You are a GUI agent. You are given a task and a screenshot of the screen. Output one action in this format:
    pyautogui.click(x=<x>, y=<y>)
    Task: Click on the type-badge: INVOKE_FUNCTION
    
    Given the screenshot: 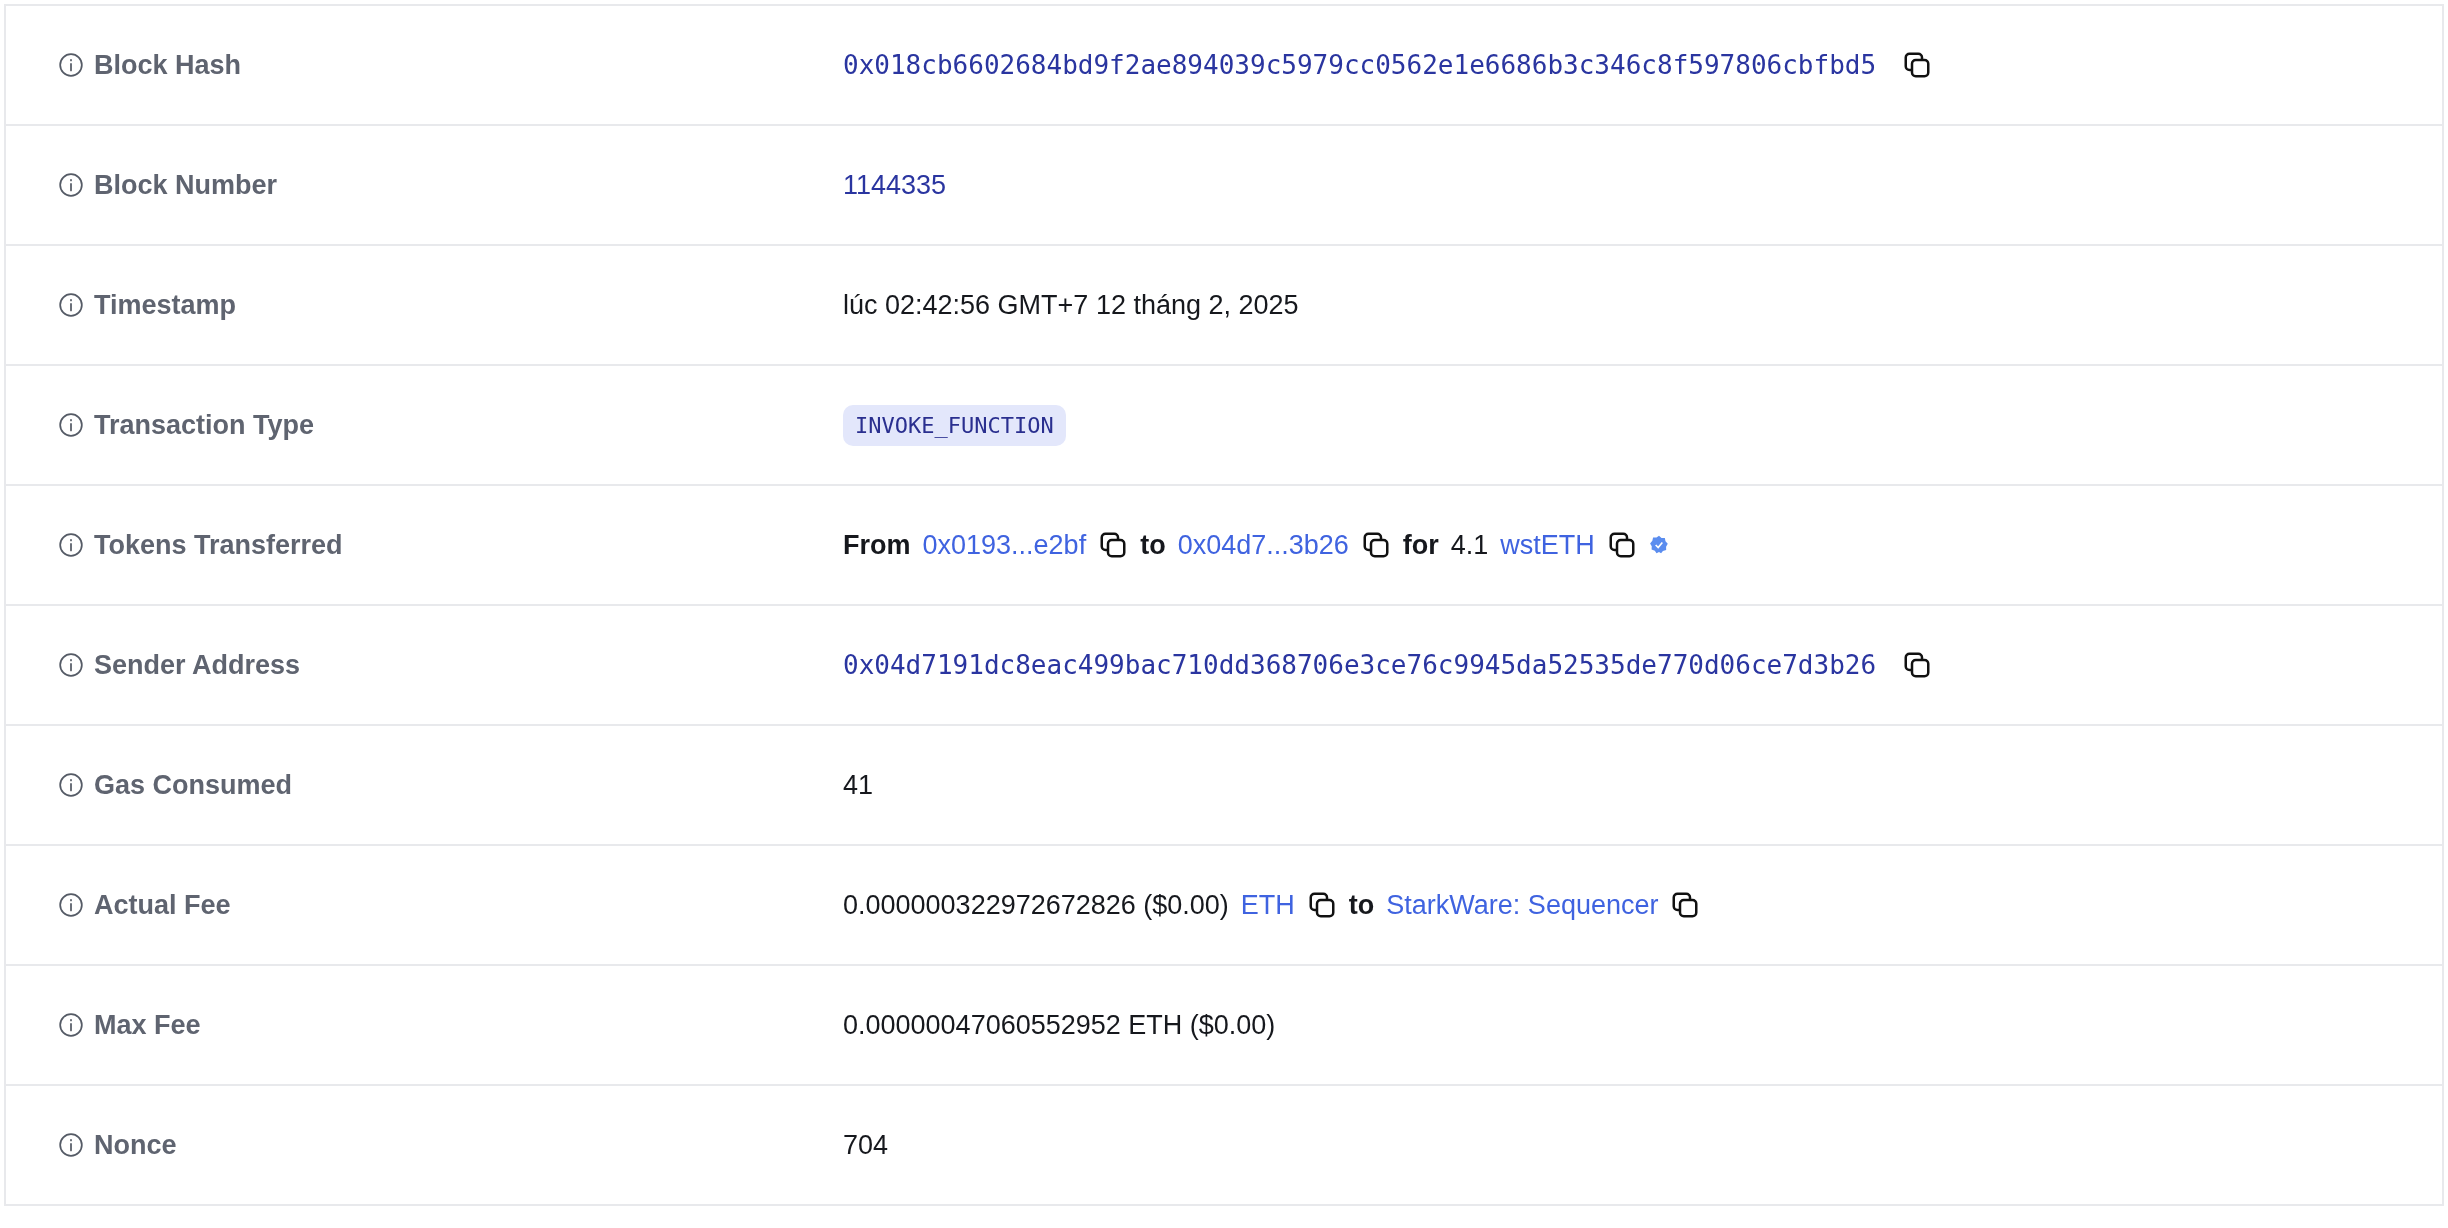 What is the action you would take?
    pyautogui.click(x=954, y=425)
    